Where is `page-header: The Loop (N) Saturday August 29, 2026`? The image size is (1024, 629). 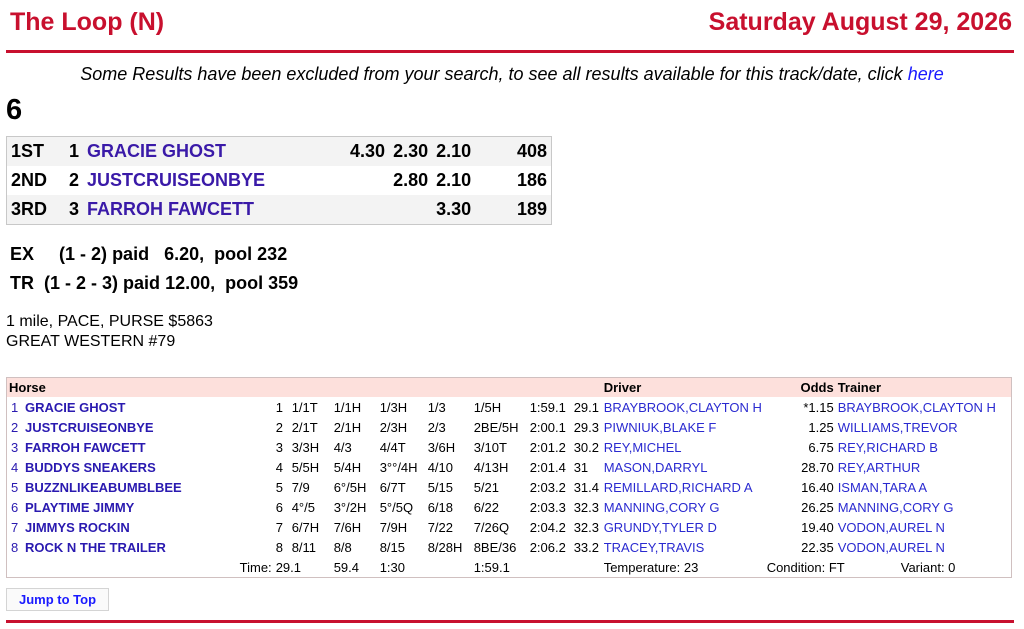 page-header: The Loop (N) Saturday August 29, 2026 is located at coordinates (511, 29).